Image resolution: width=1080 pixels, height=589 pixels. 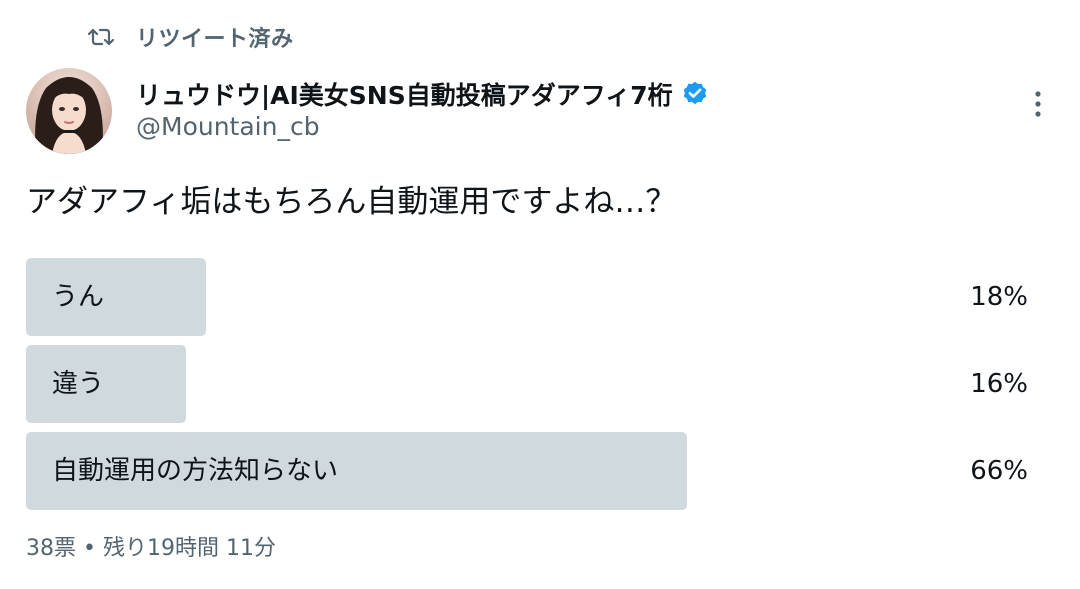 I want to click on author-name: リュウドウ|AI美女SNS自動投稿アダアフィ7桁, so click(x=404, y=94).